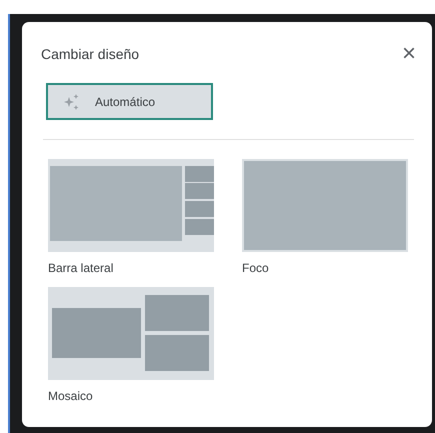  I want to click on dialog-title: Cambiar diseño, so click(90, 54).